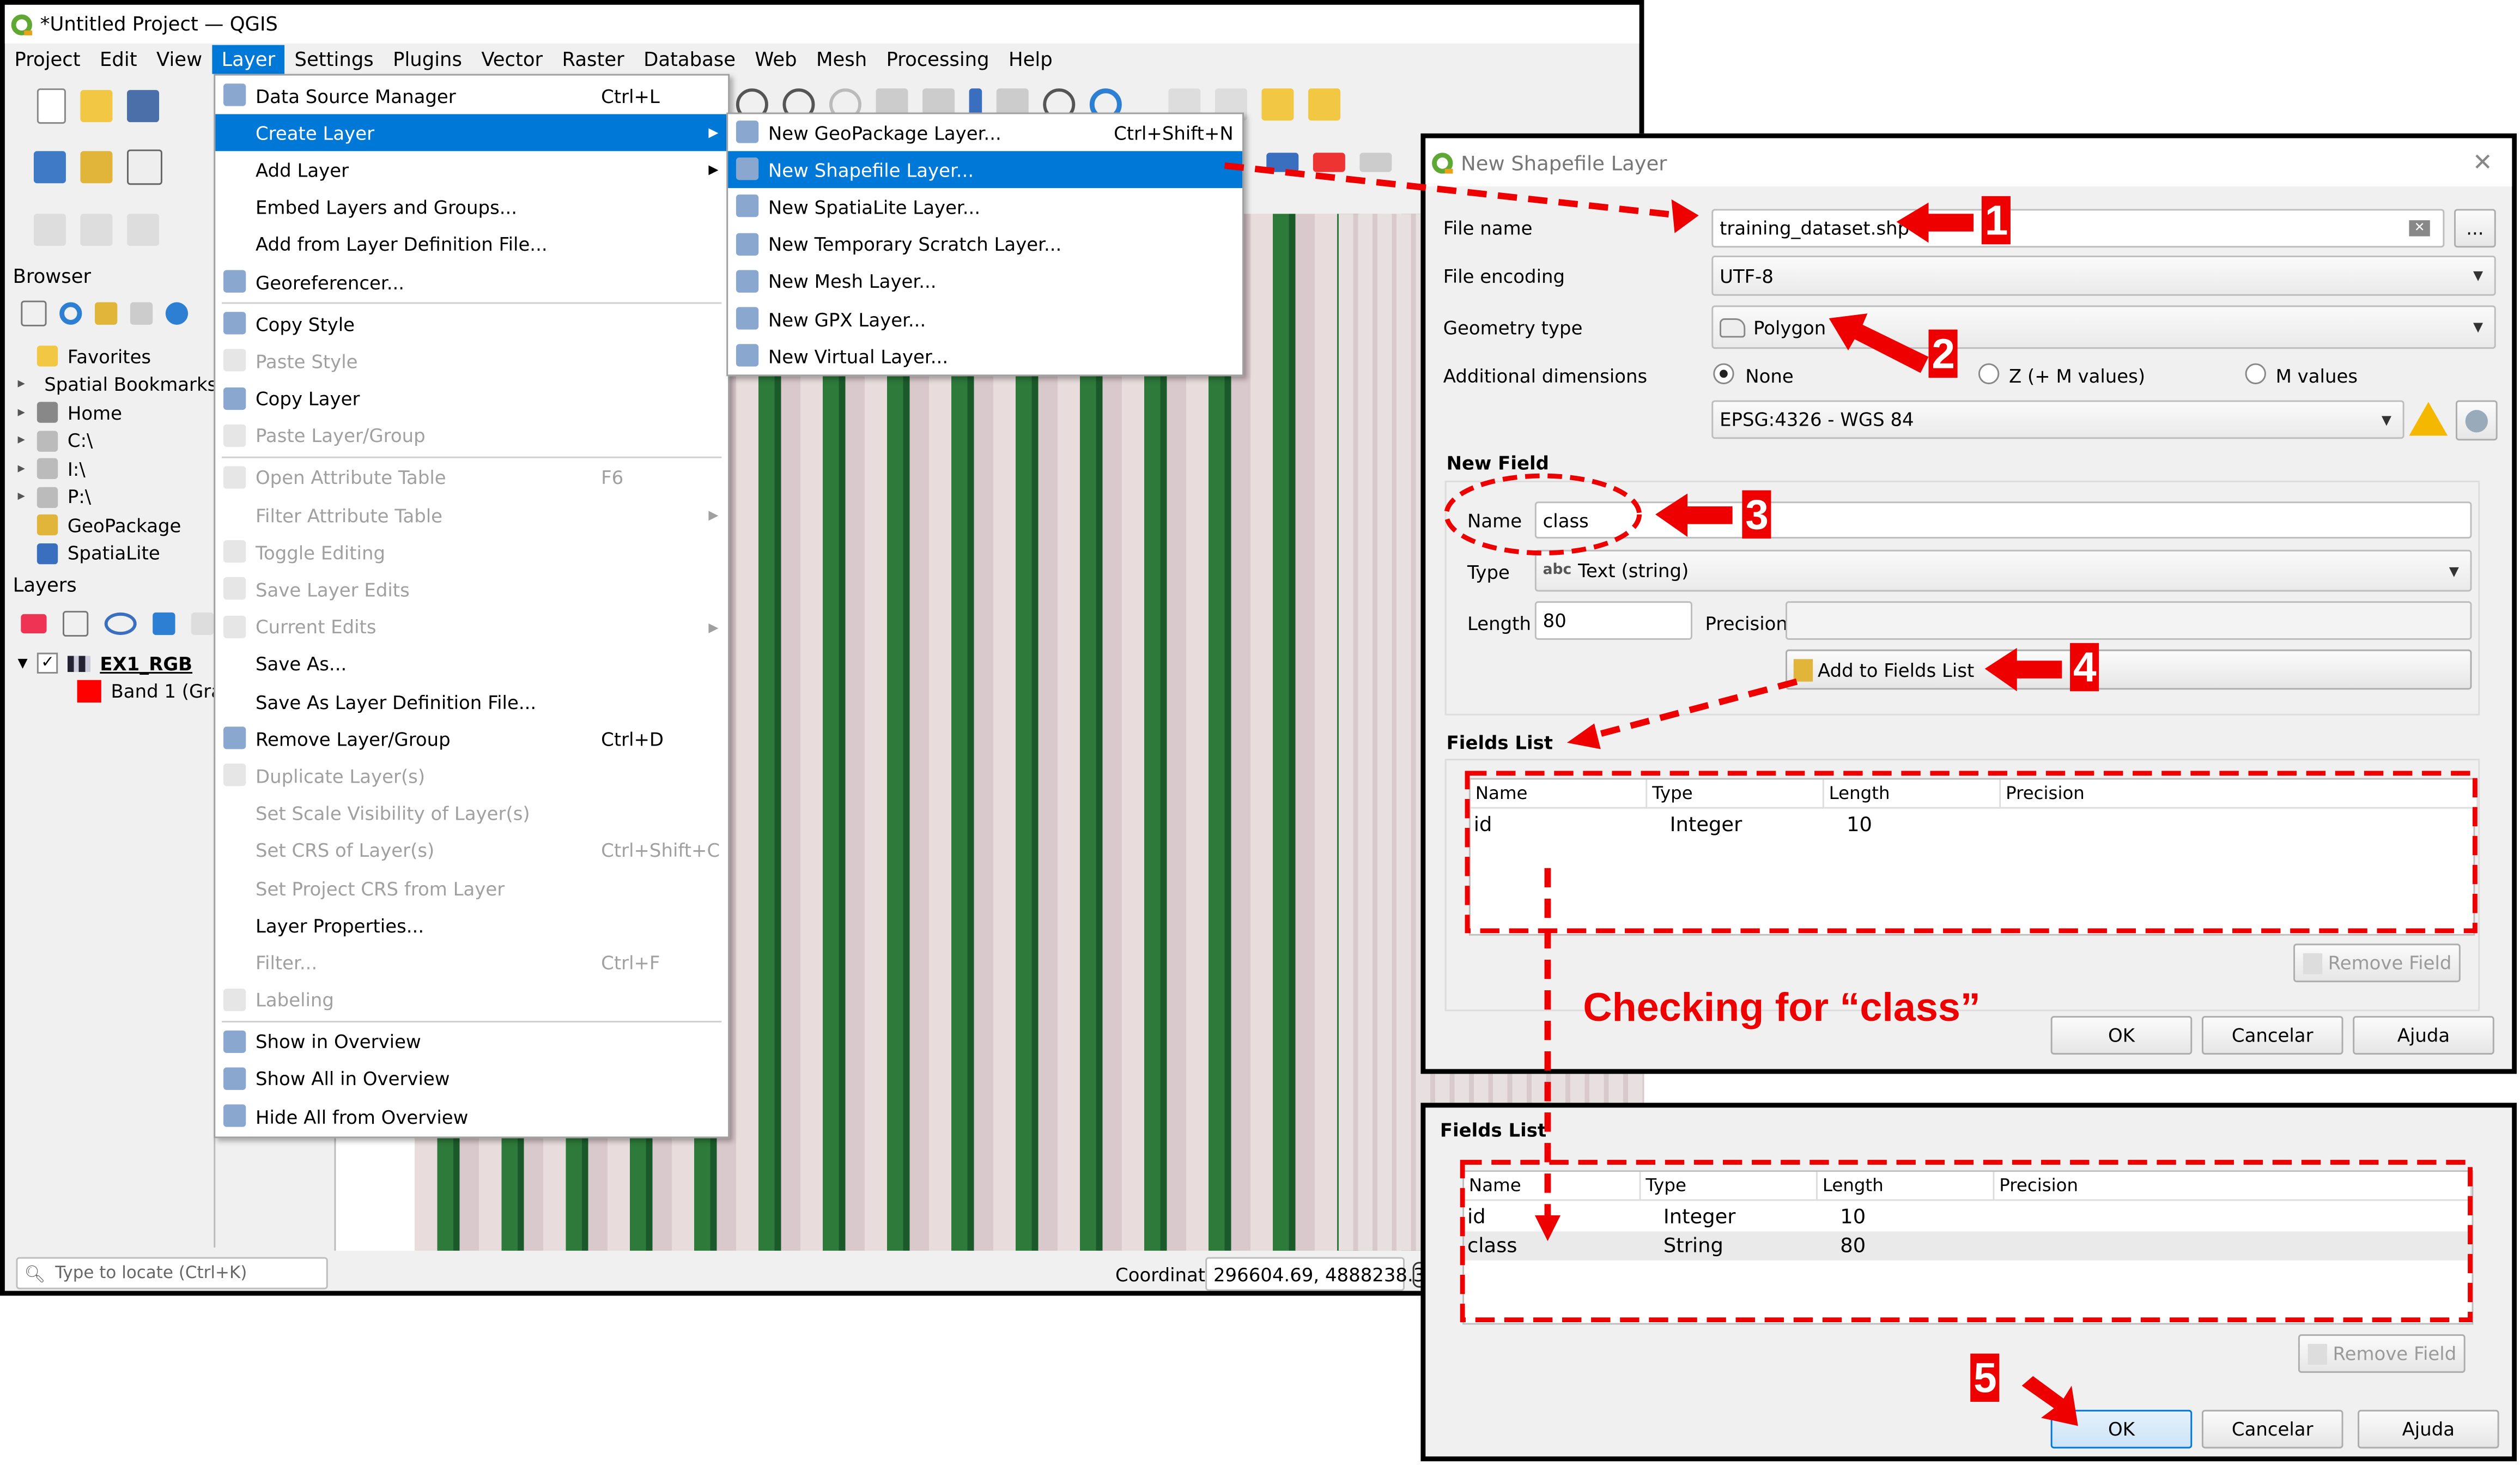  Describe the element at coordinates (1757, 514) in the screenshot. I see `step-3-badge: 3` at that location.